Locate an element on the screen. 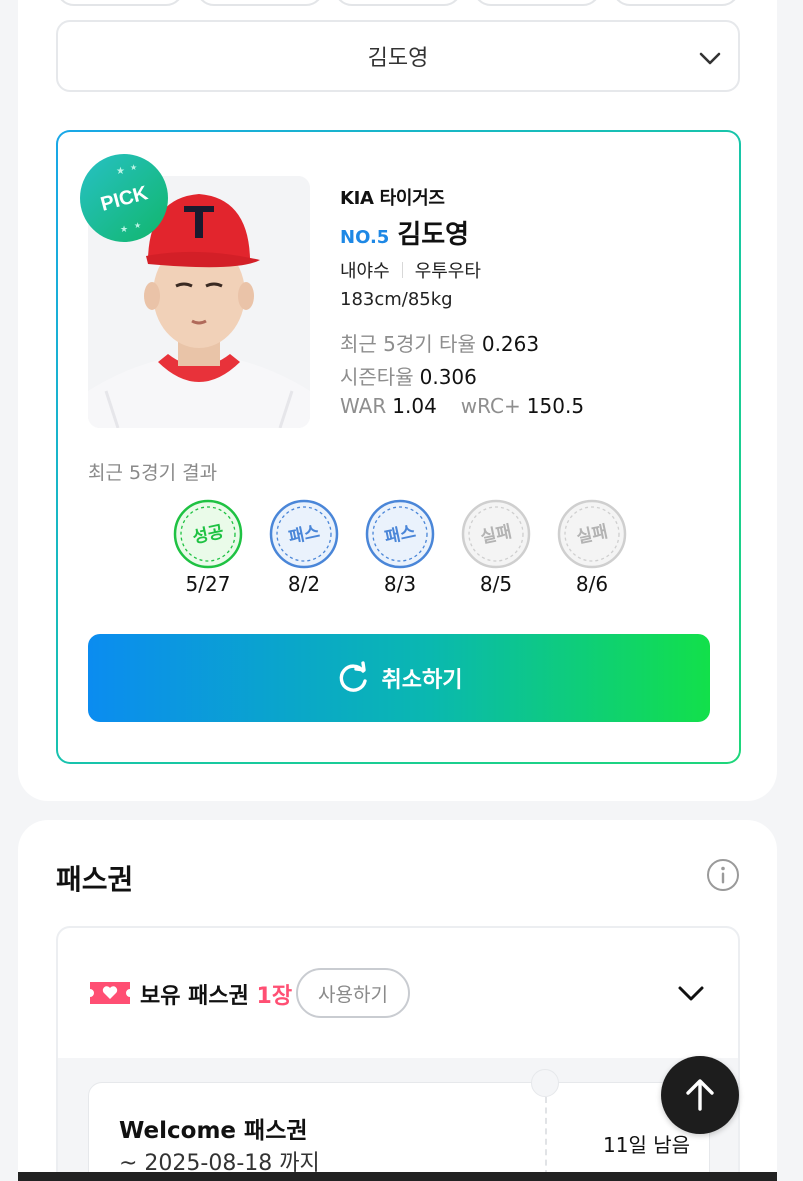 This screenshot has height=1181, width=803. ticket-icon is located at coordinates (110, 993).